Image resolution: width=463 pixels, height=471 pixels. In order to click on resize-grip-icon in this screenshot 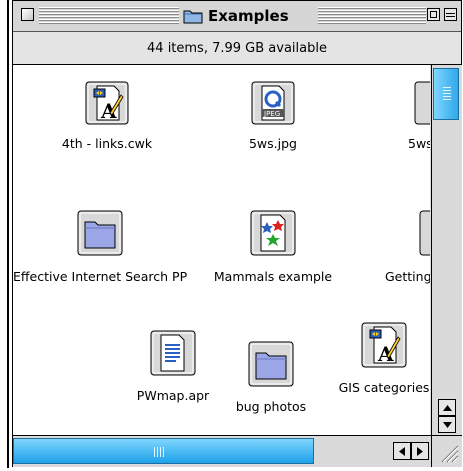, I will do `click(450, 454)`.